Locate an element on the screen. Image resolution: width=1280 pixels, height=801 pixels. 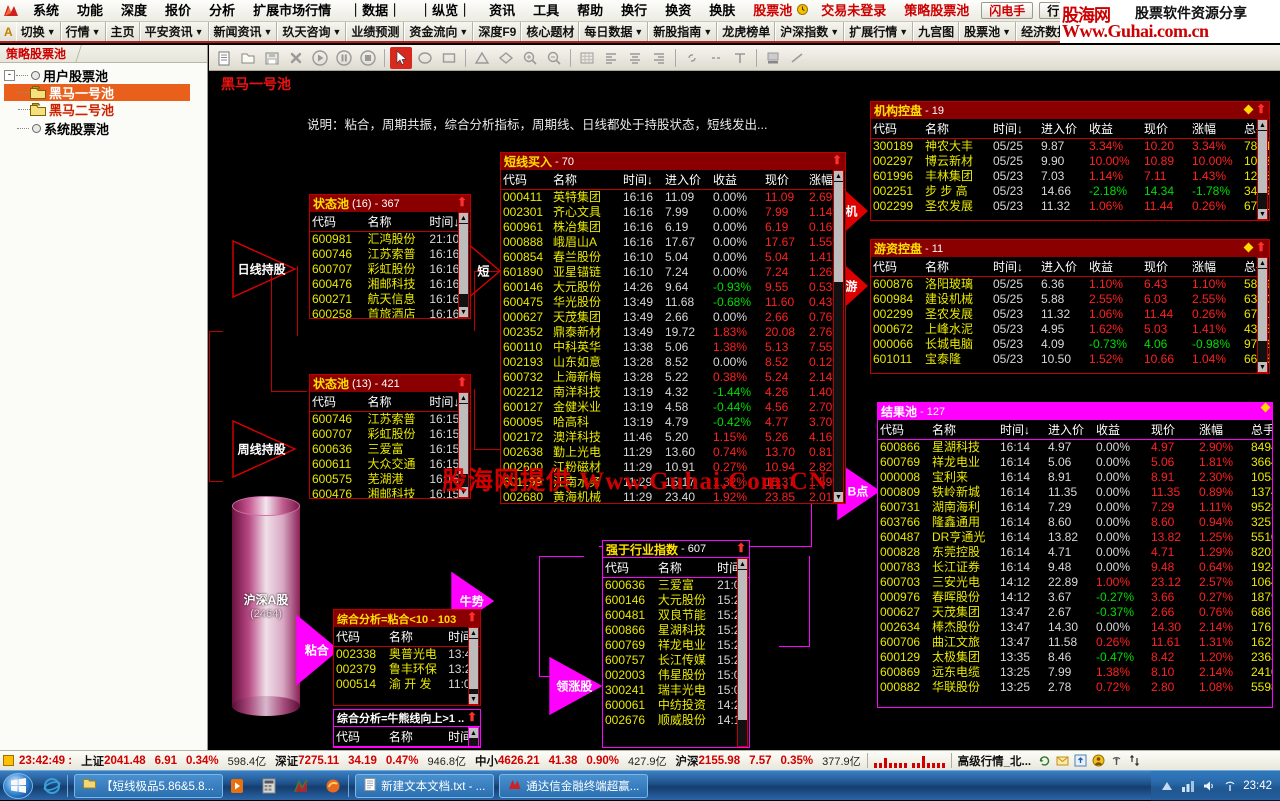
toolbar-btn-new-stock-guide: 新股指南 ▼ is located at coordinates (683, 31).